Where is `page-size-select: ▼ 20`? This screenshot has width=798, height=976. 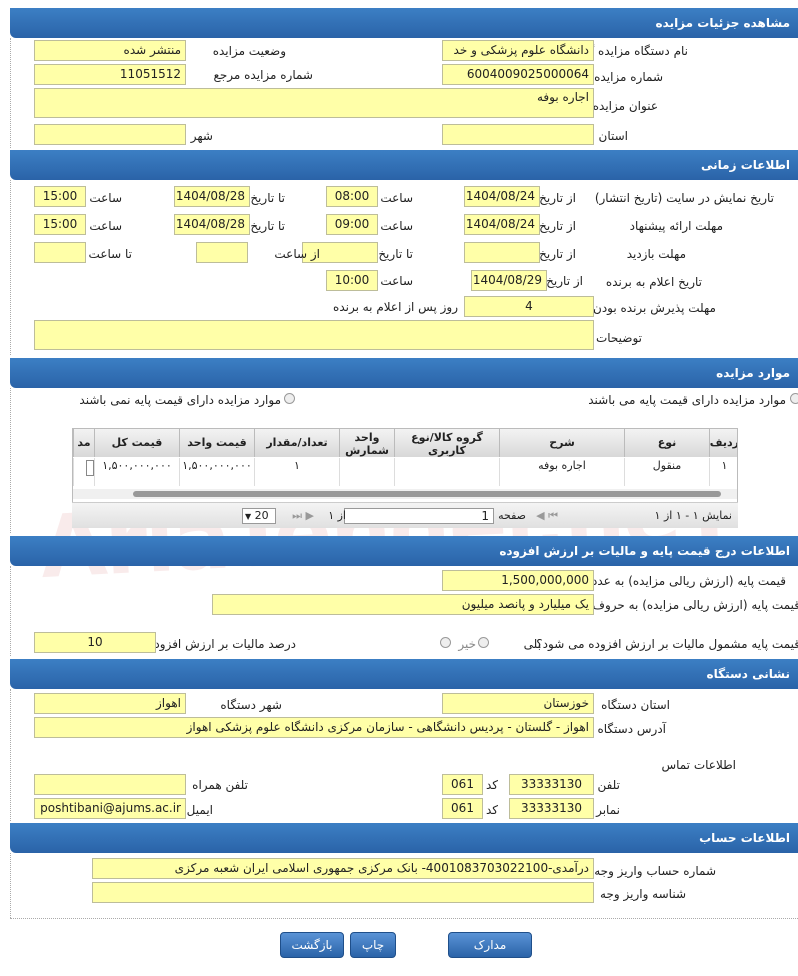 page-size-select: ▼ 20 is located at coordinates (259, 516).